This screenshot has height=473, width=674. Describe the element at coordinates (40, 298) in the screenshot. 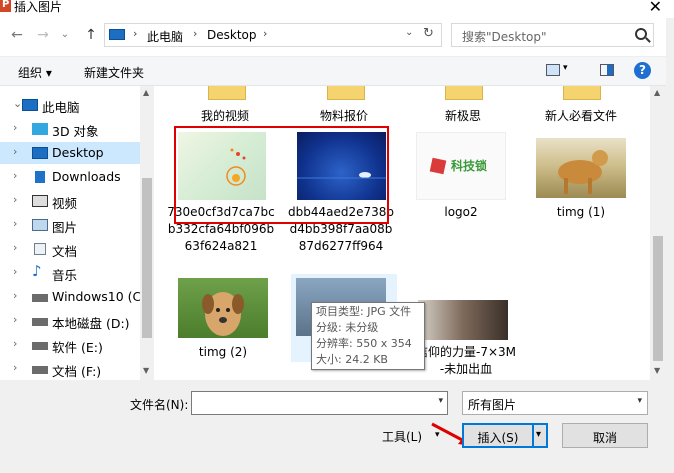

I see `drive-c-icon` at that location.